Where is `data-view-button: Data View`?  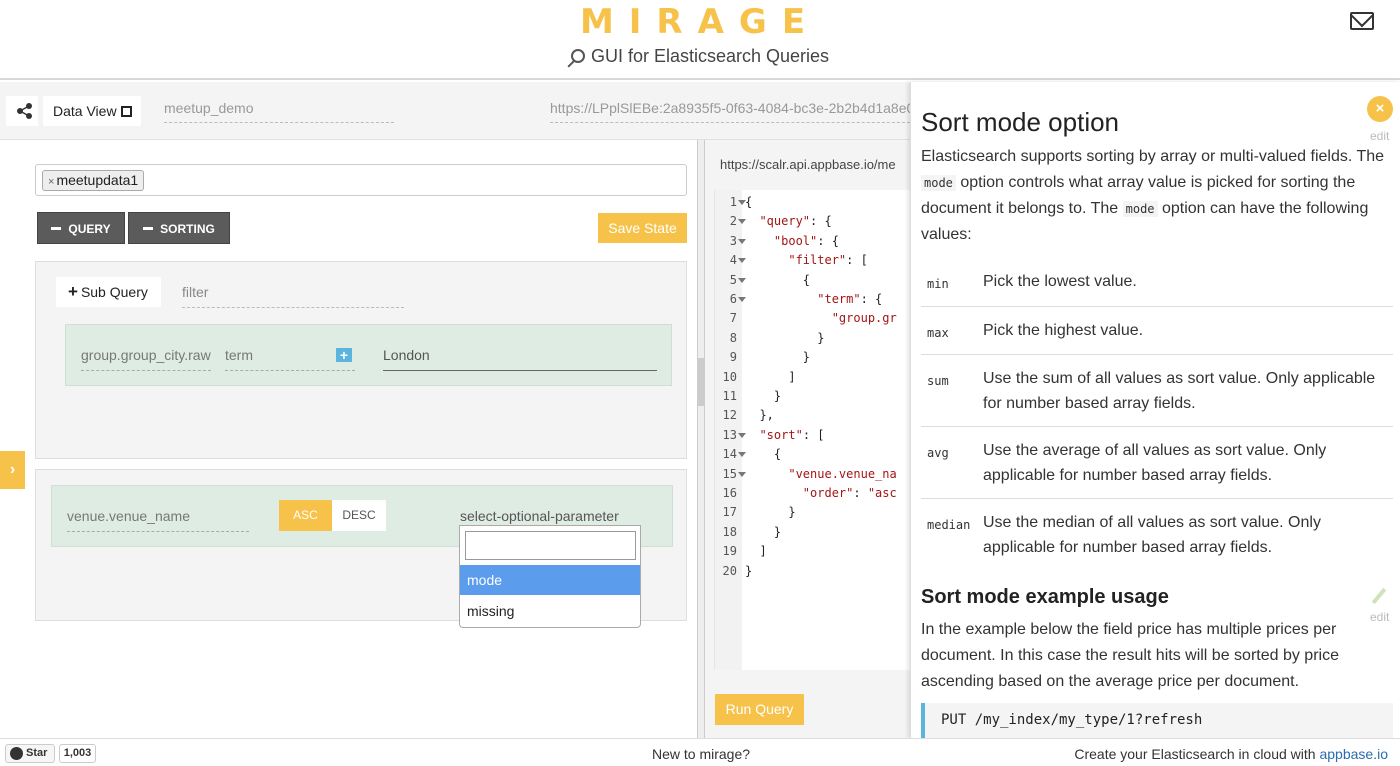 data-view-button: Data View is located at coordinates (92, 111).